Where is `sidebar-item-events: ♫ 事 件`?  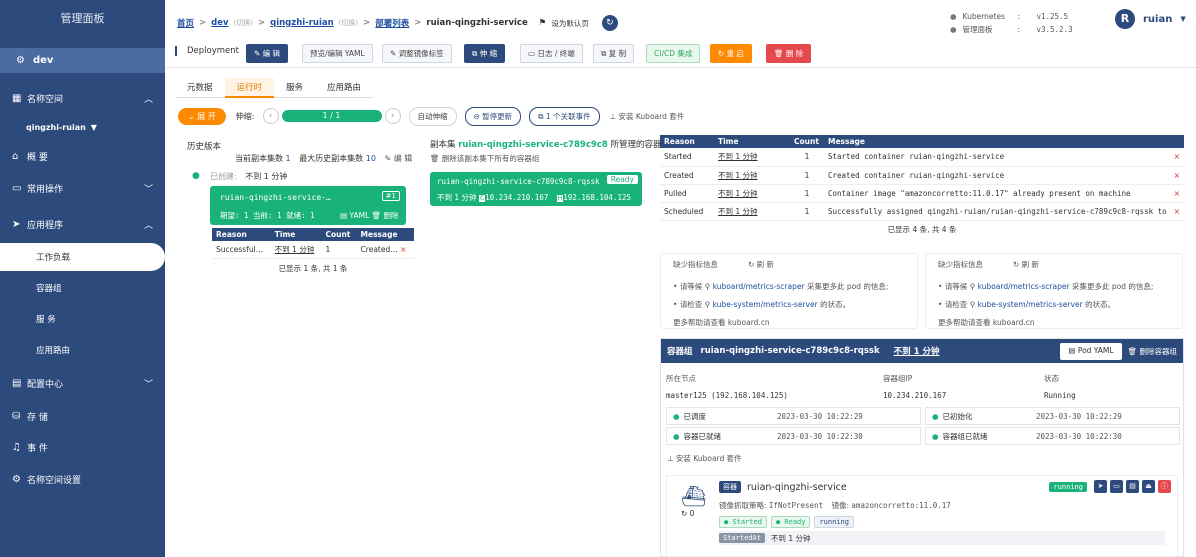
sidebar-item-events: ♫ 事 件 is located at coordinates (82, 447).